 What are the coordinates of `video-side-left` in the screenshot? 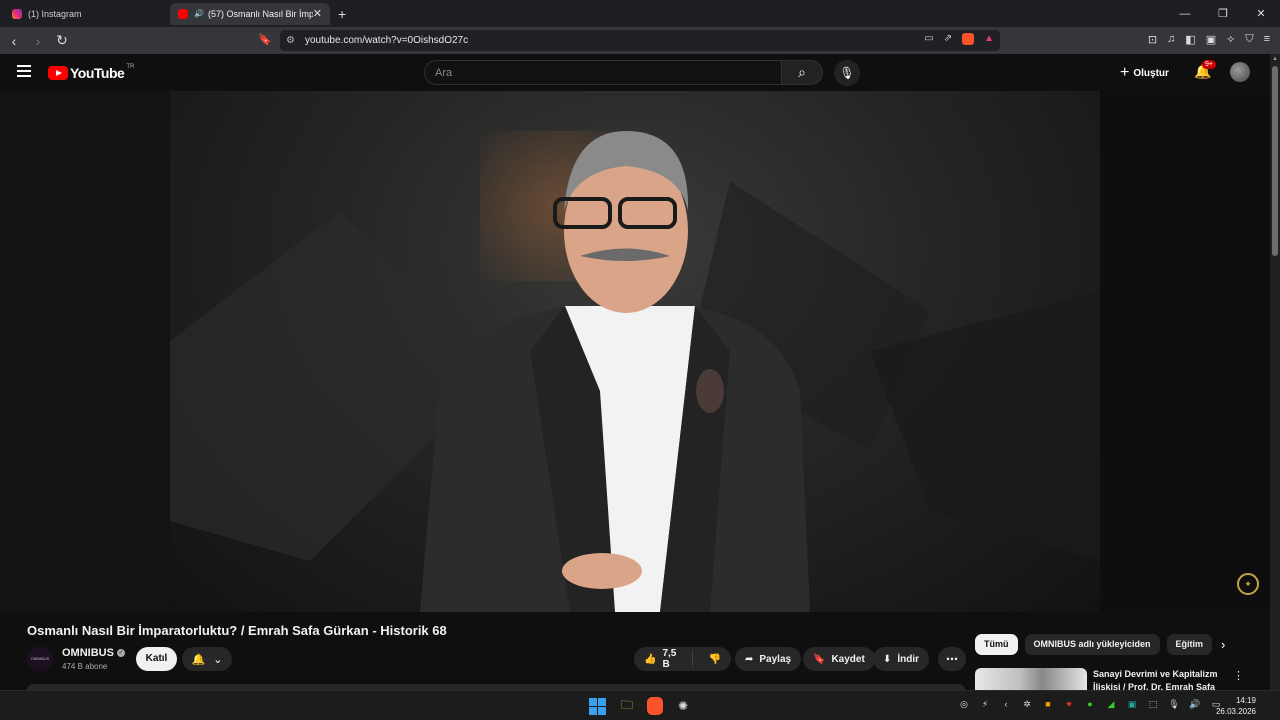 It's located at (85, 351).